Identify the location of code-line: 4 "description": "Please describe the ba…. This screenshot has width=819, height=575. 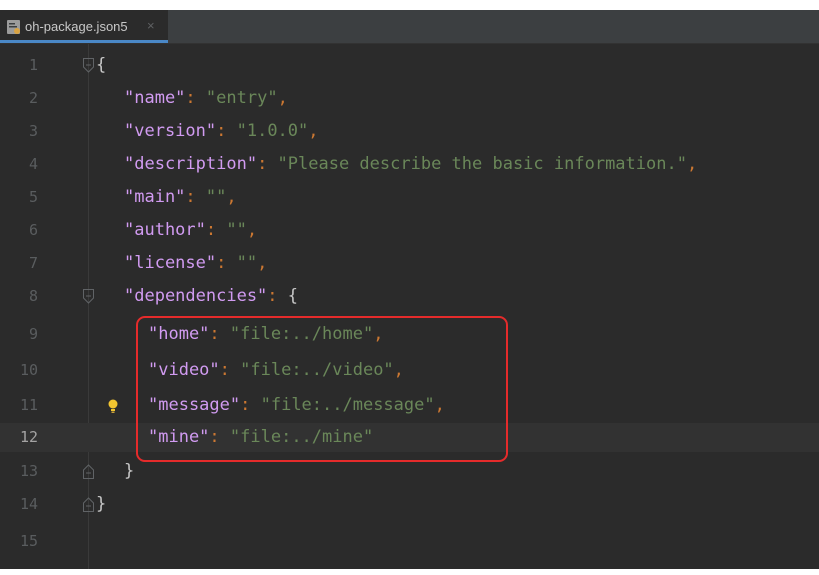
(409, 164).